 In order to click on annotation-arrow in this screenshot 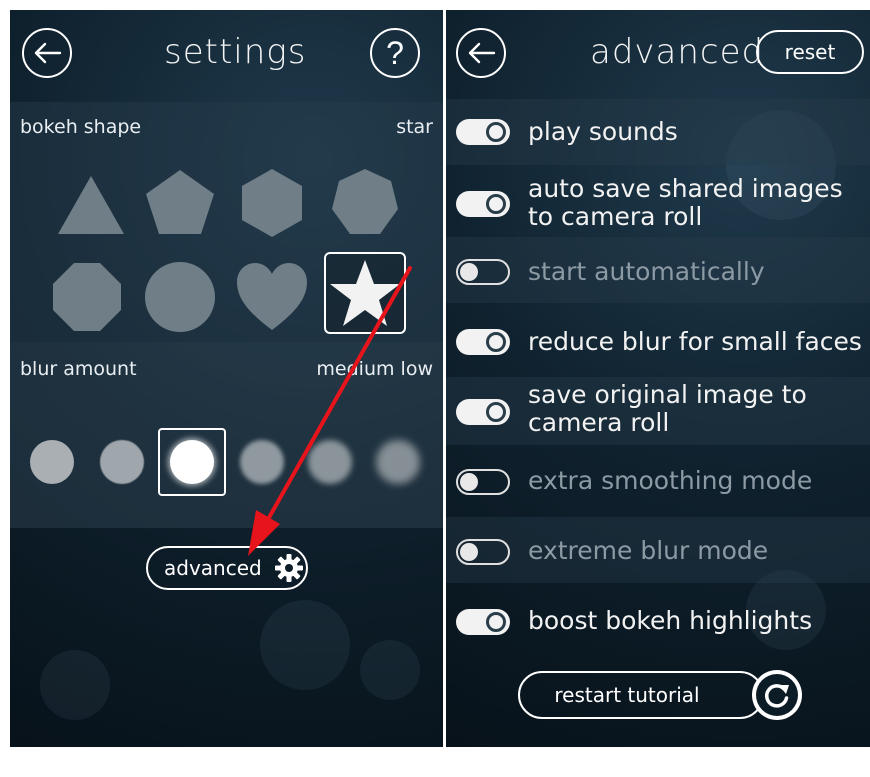, I will do `click(330, 411)`.